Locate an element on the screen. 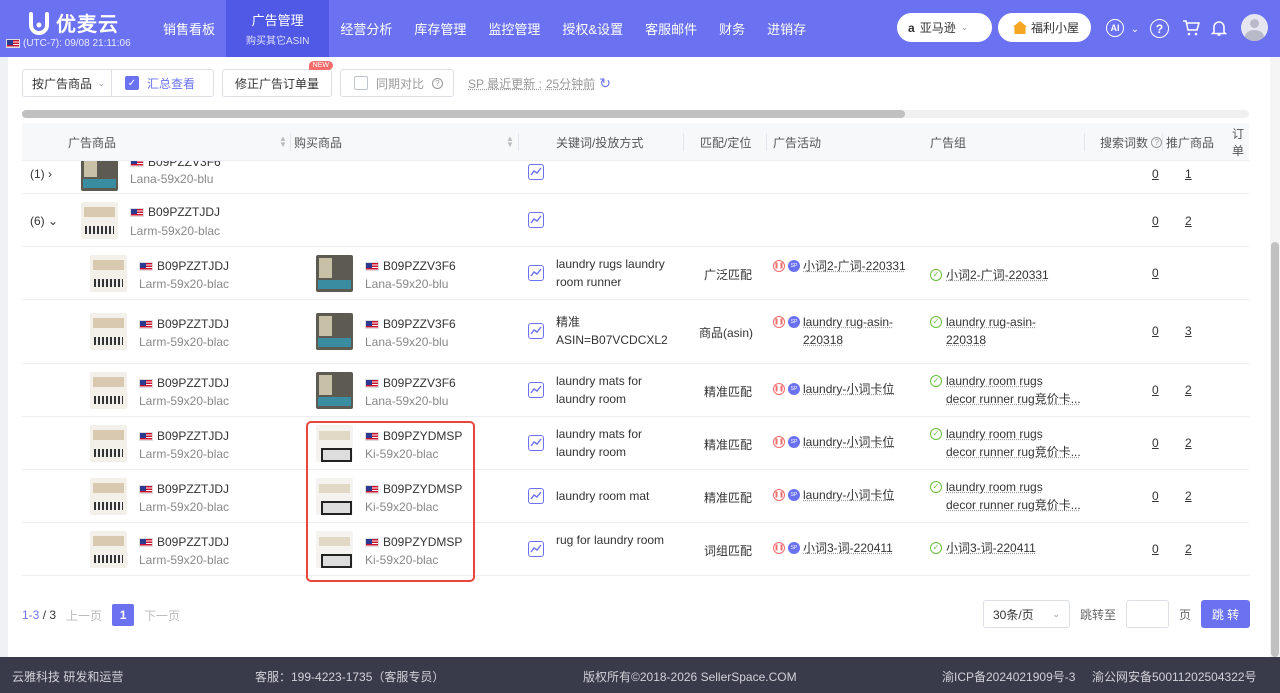 The width and height of the screenshot is (1280, 693). welfare-house-button: 福利小屋 is located at coordinates (1044, 27).